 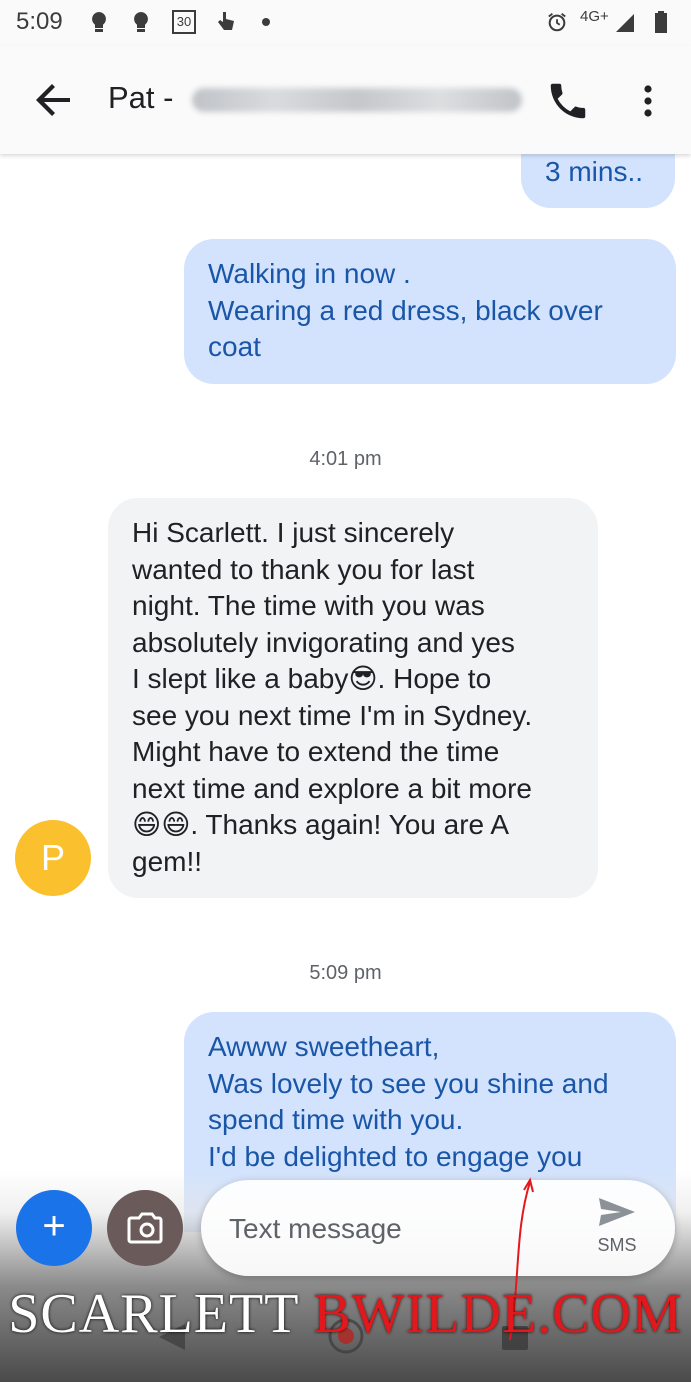 I want to click on redacted-phone-number, so click(x=357, y=100).